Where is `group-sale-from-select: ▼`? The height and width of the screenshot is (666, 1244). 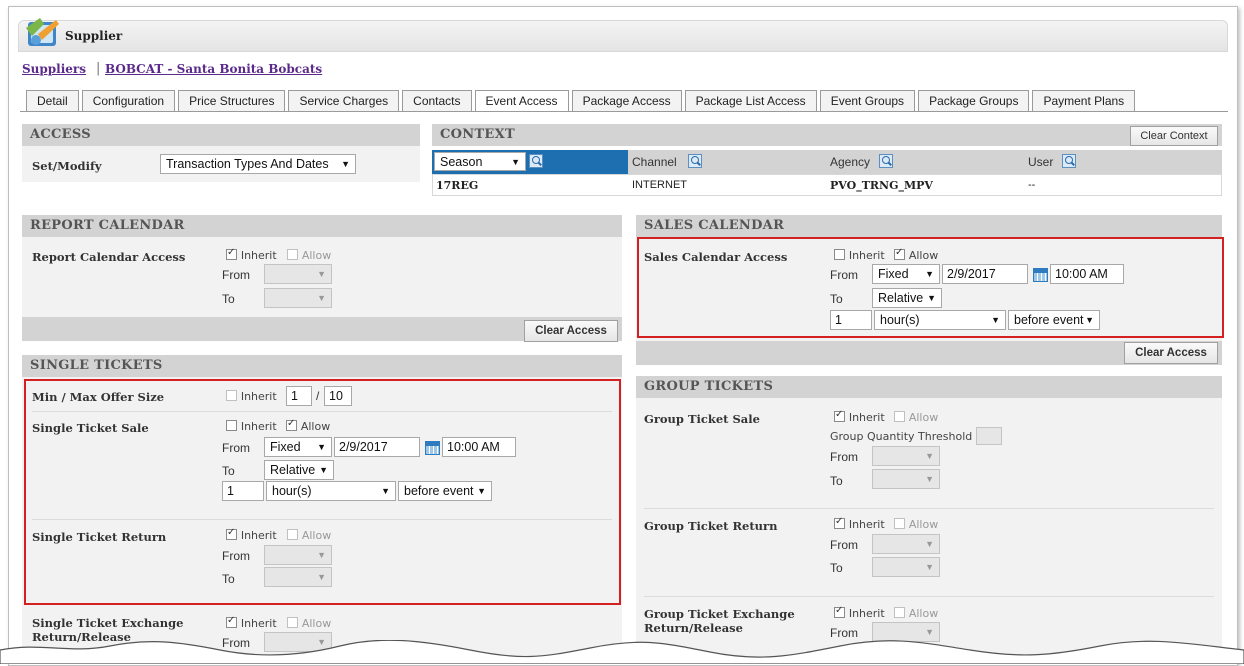
group-sale-from-select: ▼ is located at coordinates (906, 456).